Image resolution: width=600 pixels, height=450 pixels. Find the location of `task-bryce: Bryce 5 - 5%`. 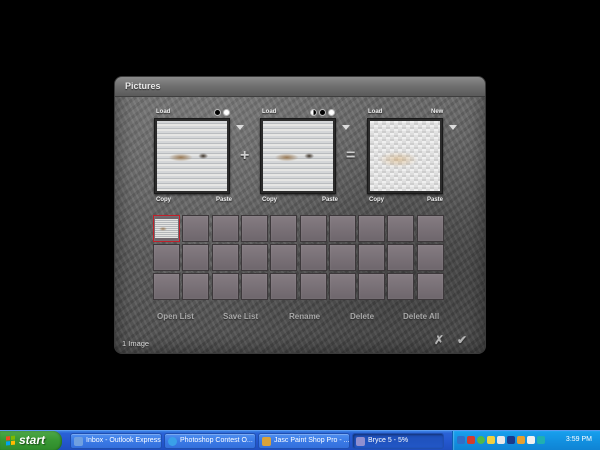

task-bryce: Bryce 5 - 5% is located at coordinates (398, 441).